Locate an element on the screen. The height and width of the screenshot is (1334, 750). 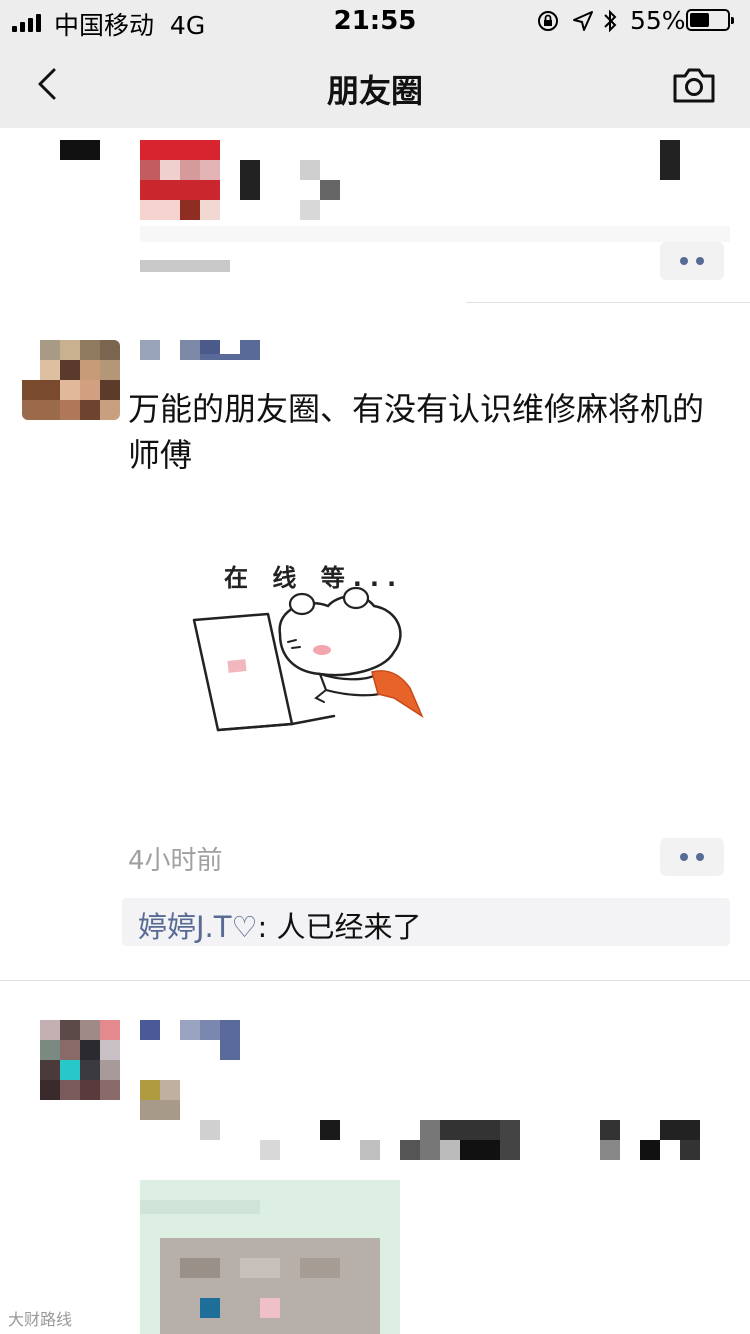
orientation-lock-icon is located at coordinates (548, 21).